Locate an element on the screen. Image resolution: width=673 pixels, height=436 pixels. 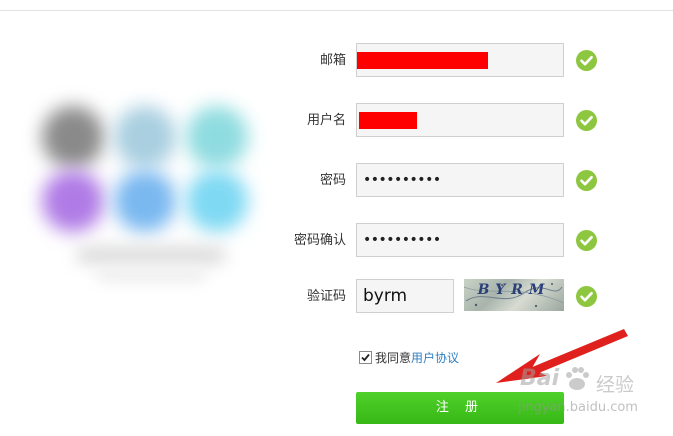
captcha-text: BYRM is located at coordinates (514, 290).